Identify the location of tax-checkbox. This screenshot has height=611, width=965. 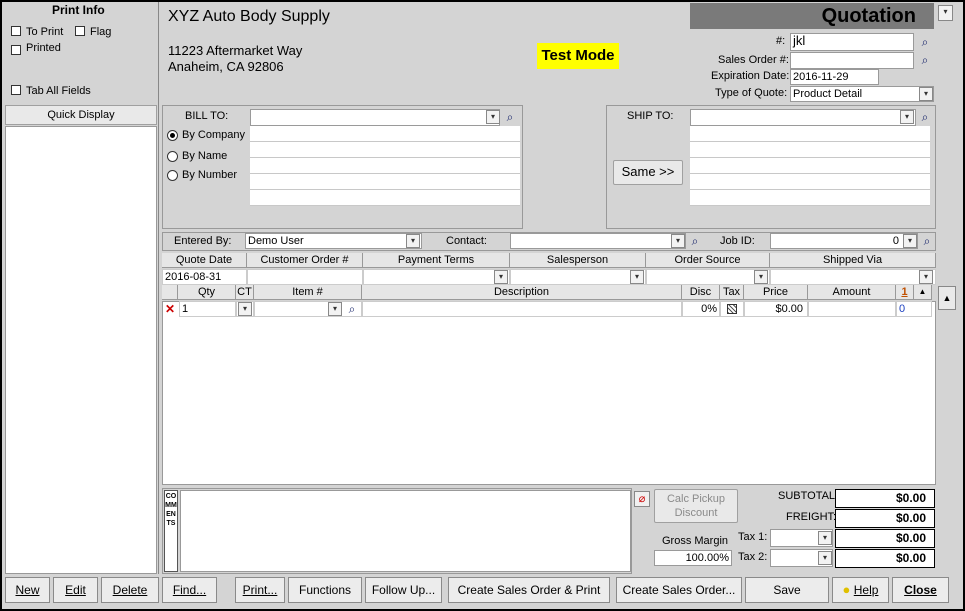
(732, 309).